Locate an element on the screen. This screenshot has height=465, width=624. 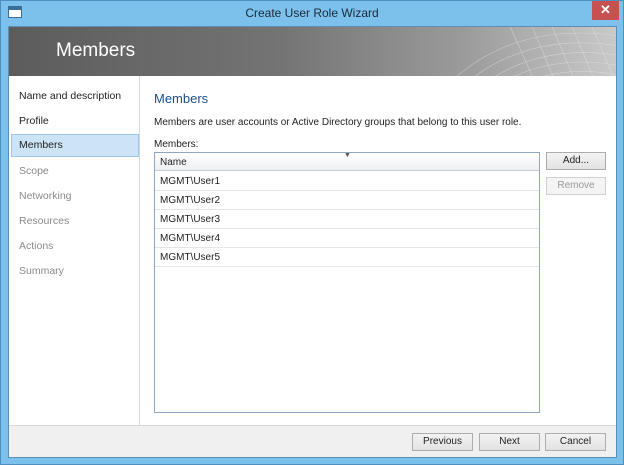
section-title: Members is located at coordinates (181, 98).